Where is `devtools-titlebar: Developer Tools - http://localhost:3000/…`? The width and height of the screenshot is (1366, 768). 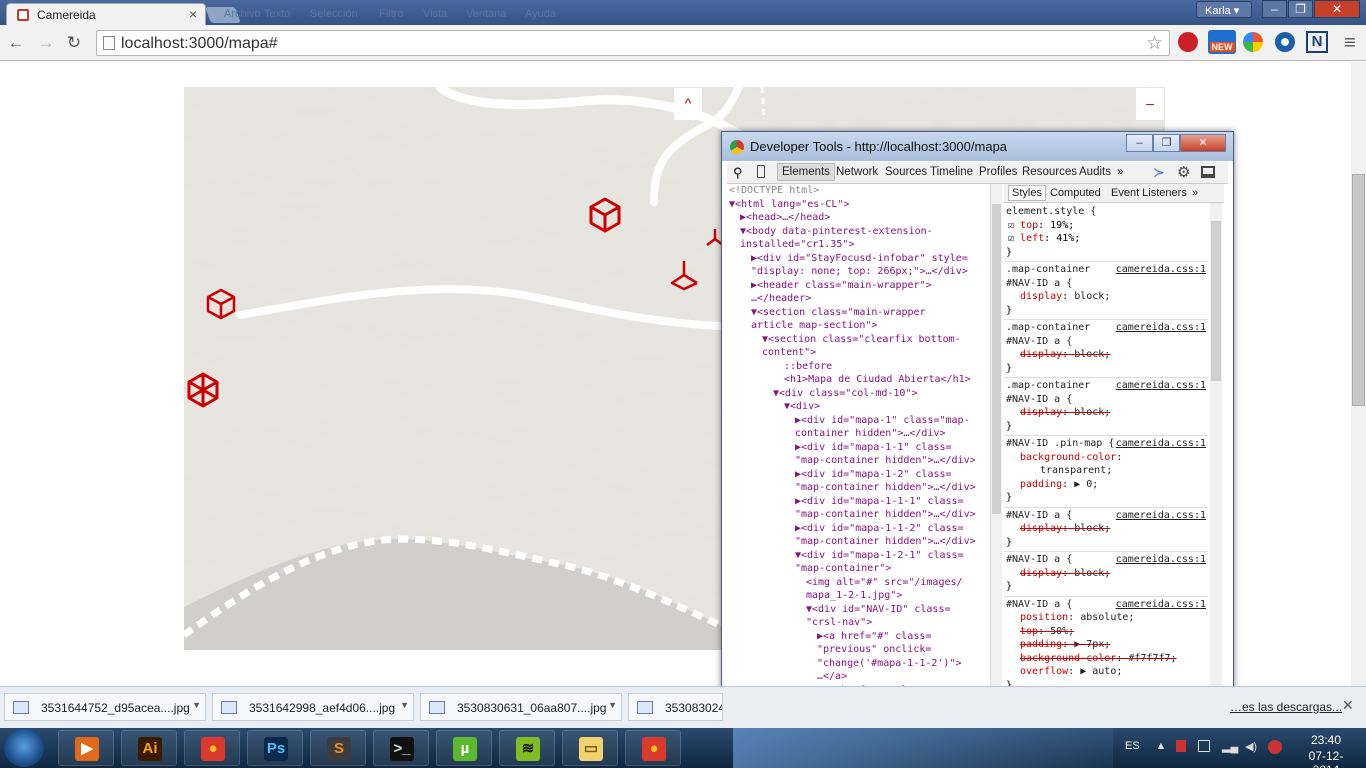
devtools-titlebar: Developer Tools - http://localhost:3000/… is located at coordinates (977, 146).